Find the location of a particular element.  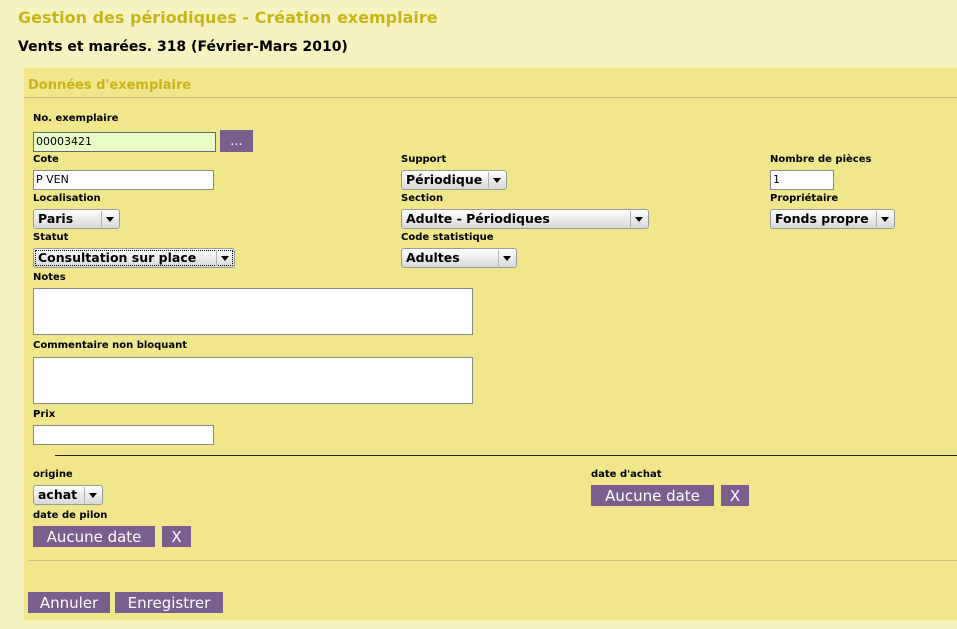

code-statistique-select: Adultes is located at coordinates (459, 258).